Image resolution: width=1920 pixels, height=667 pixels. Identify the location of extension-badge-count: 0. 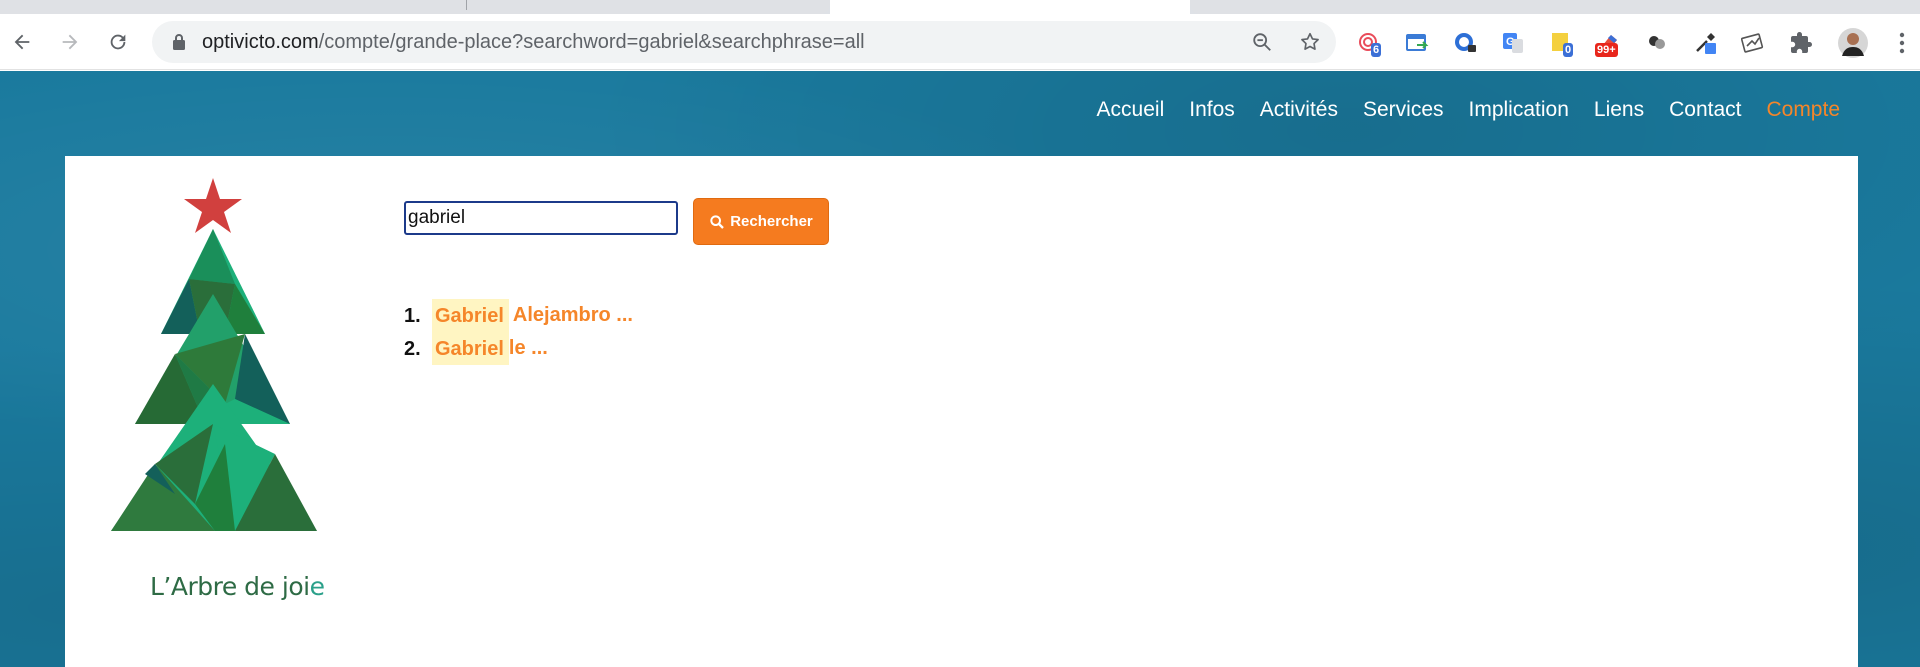
(1568, 50).